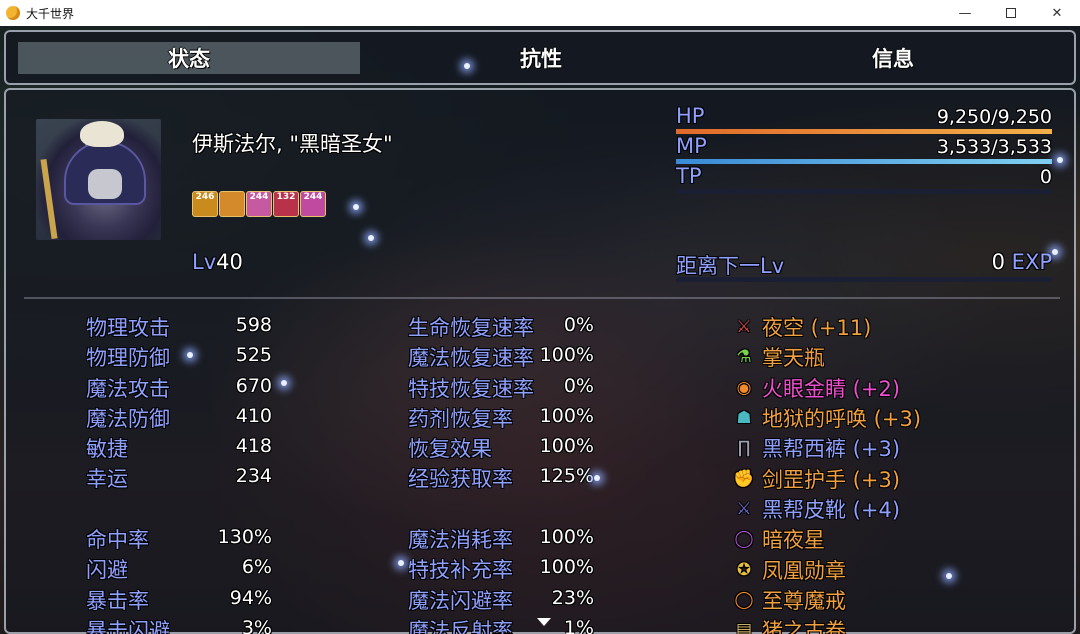 Image resolution: width=1080 pixels, height=634 pixels. I want to click on equipment-item: ⚔ 黑帮皮靴 (+4), so click(826, 509).